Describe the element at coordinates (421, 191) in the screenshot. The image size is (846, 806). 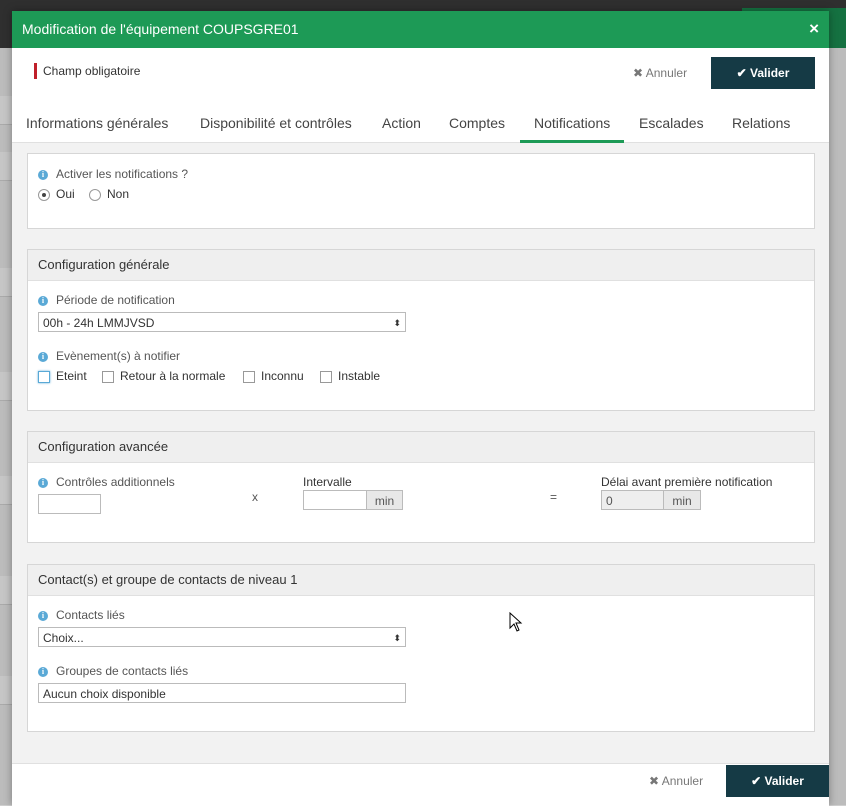
I see `enable-notifications-panel: i Activer les notifications ? Oui Non` at that location.